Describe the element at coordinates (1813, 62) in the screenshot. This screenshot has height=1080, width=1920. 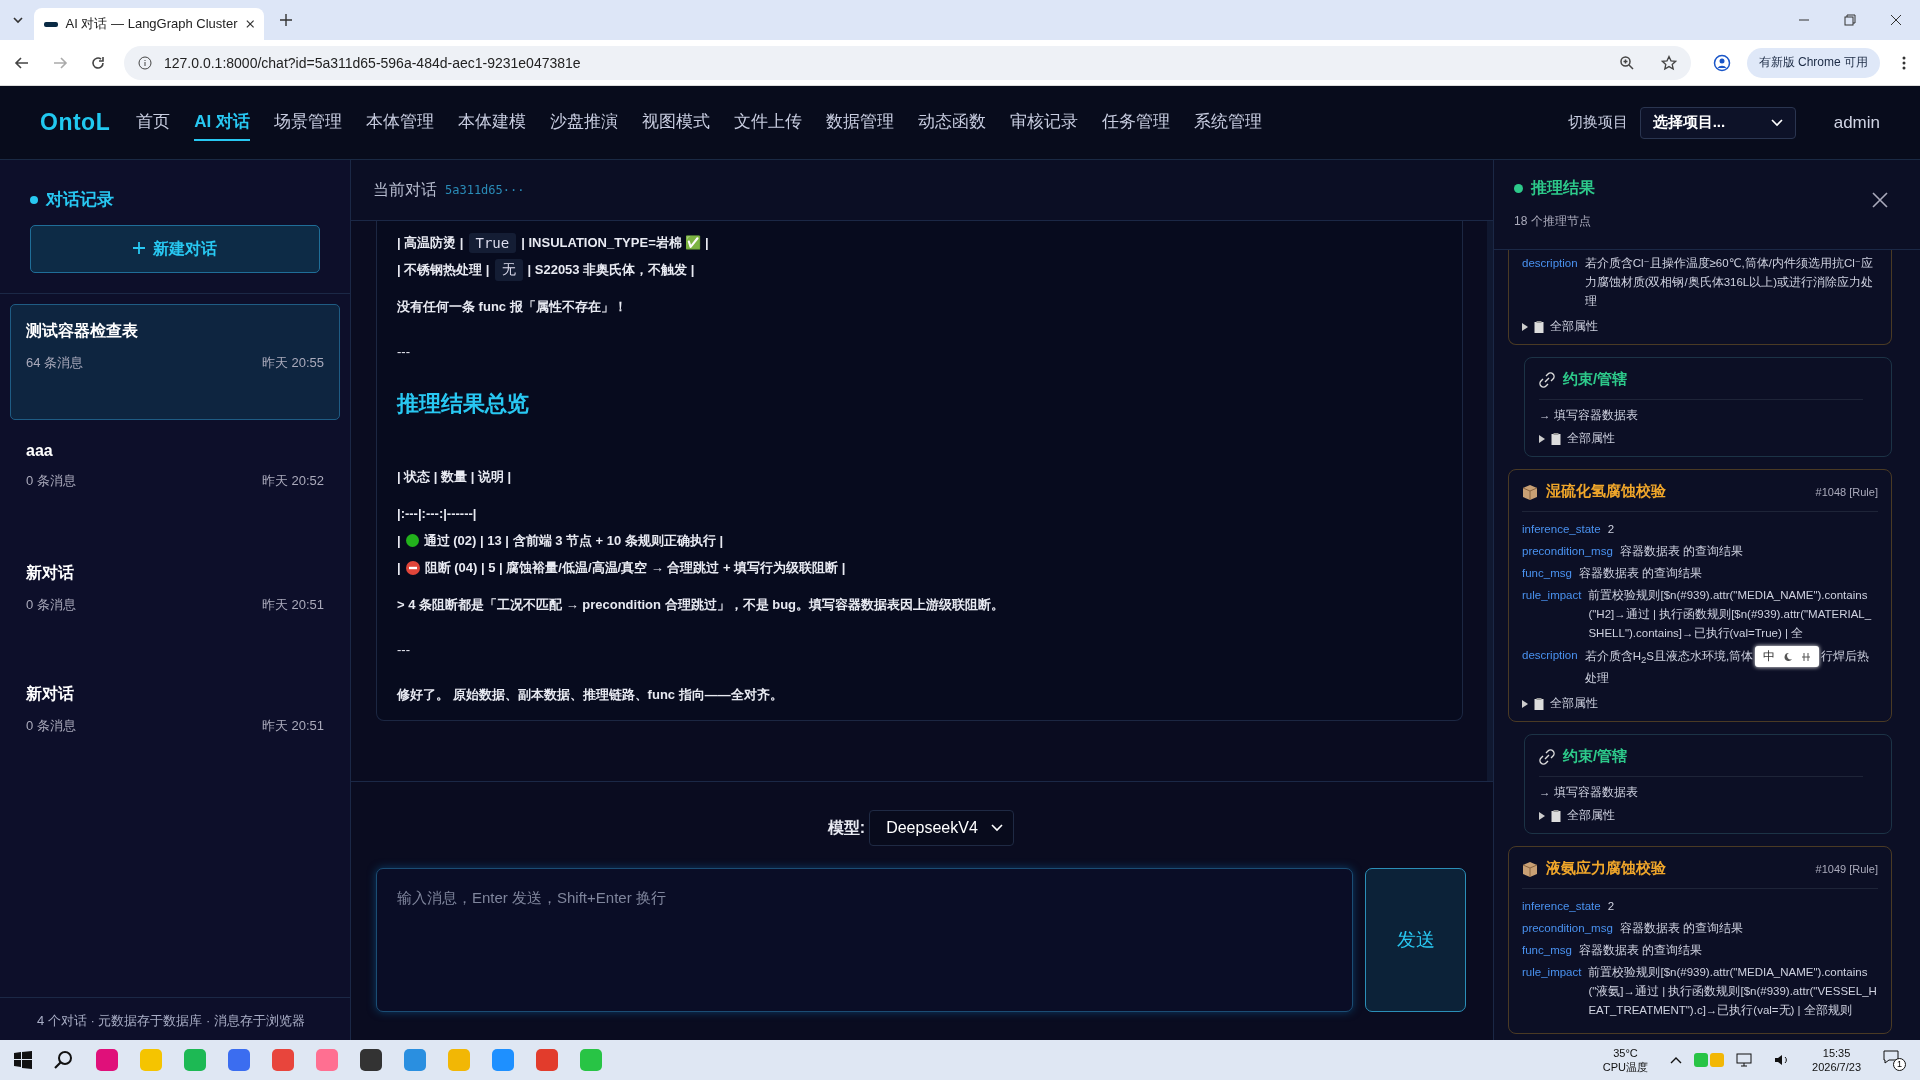
I see `update-button: 有新版 Chrome 可用` at that location.